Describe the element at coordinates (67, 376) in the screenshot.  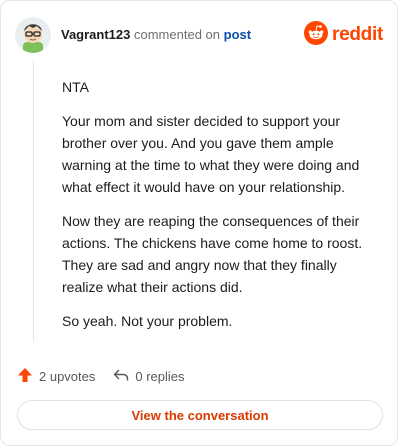
I see `upvotes-count: 2 upvotes` at that location.